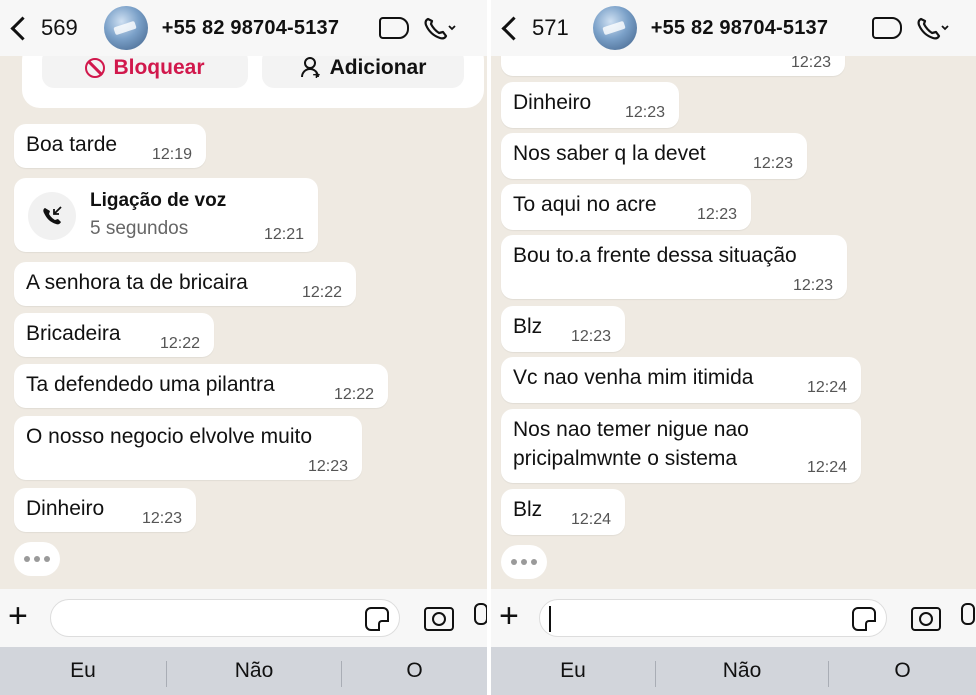  Describe the element at coordinates (171, 154) in the screenshot. I see `message-time: 12:19` at that location.